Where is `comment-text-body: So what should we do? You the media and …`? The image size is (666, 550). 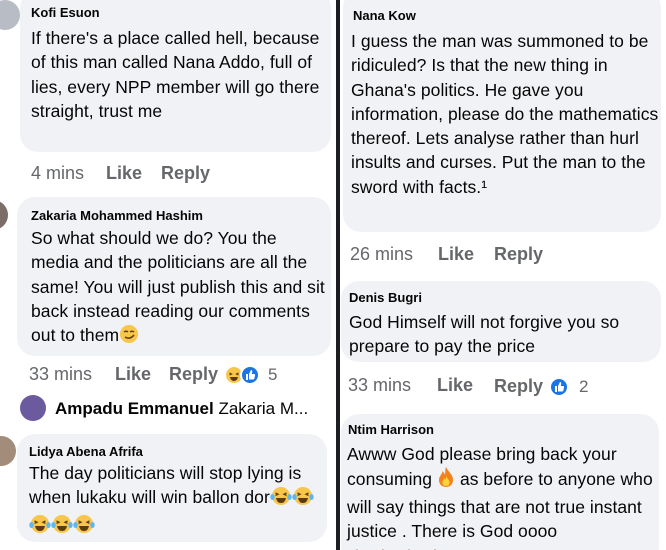
comment-text-body: So what should we do? You the media and … is located at coordinates (178, 287).